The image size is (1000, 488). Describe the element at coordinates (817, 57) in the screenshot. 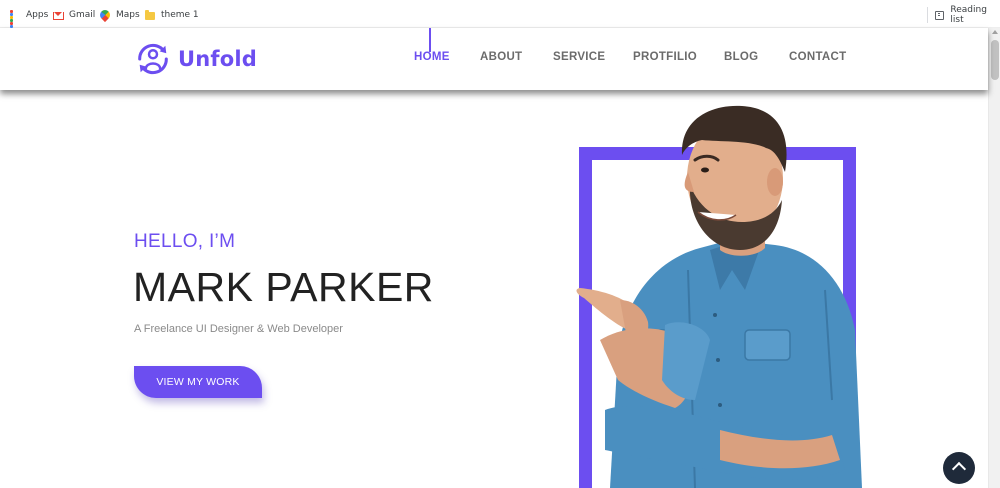

I see `nav-contact: CONTACT` at that location.